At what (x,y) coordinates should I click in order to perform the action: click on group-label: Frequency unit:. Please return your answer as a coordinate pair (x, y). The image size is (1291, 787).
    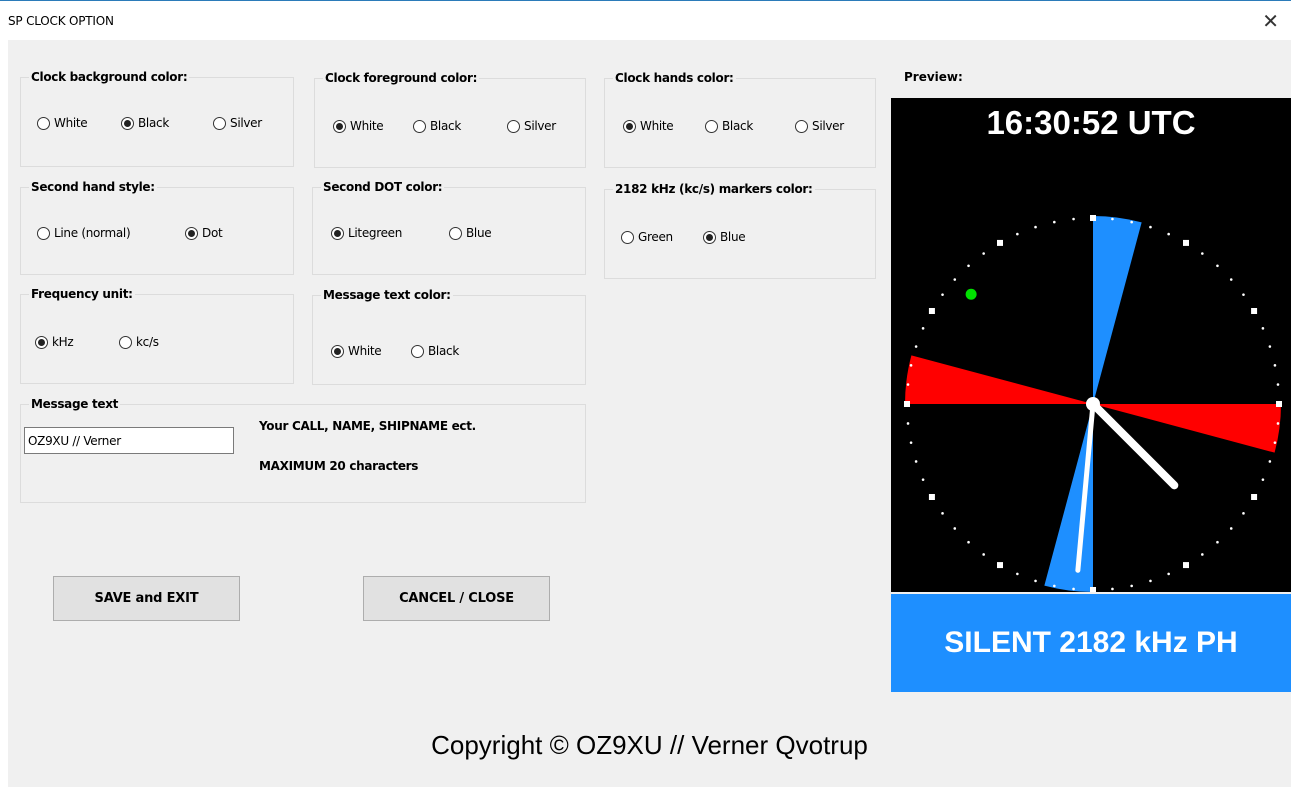
    Looking at the image, I should click on (82, 294).